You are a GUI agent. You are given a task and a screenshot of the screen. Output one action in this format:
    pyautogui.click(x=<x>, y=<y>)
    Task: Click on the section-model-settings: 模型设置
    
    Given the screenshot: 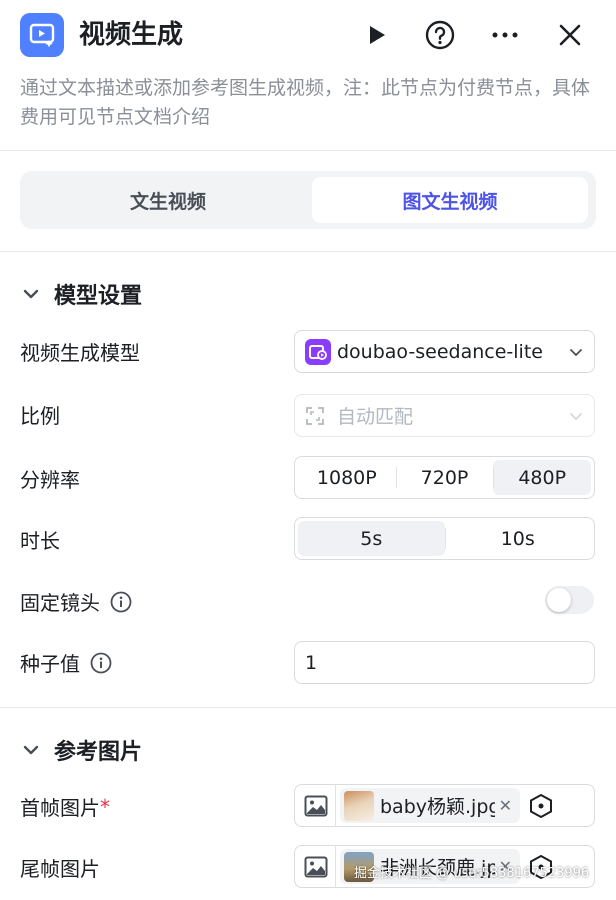 What is the action you would take?
    pyautogui.click(x=81, y=294)
    